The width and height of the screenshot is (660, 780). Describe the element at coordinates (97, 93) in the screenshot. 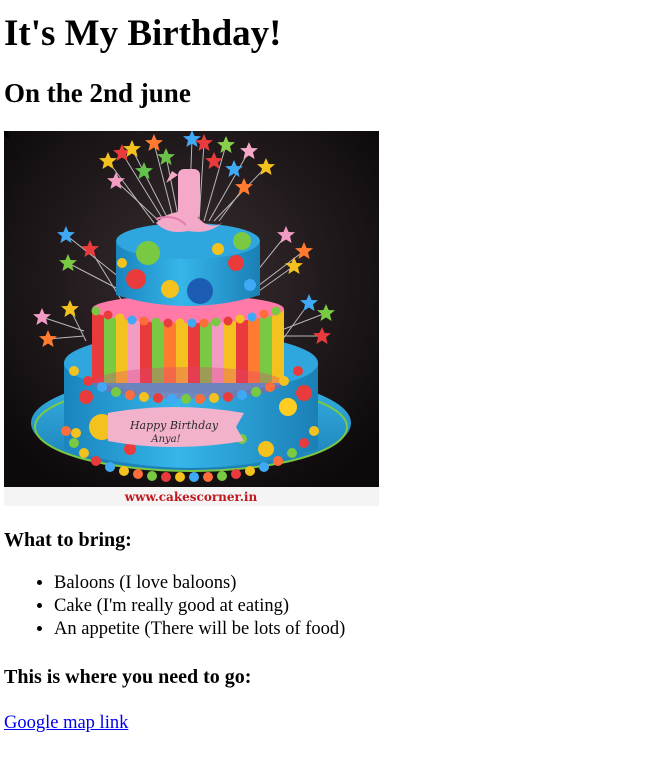

I see `page-subtitle: On the 2nd june` at that location.